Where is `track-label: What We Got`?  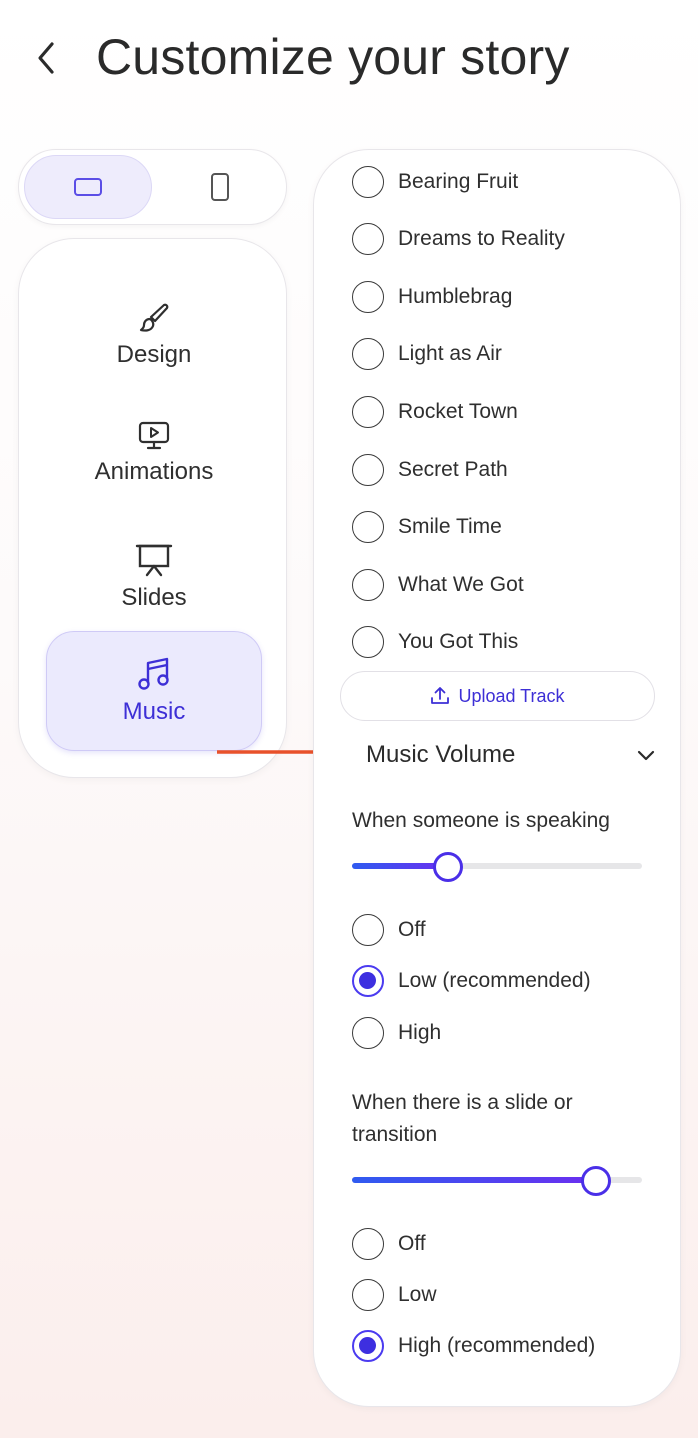 track-label: What We Got is located at coordinates (461, 584).